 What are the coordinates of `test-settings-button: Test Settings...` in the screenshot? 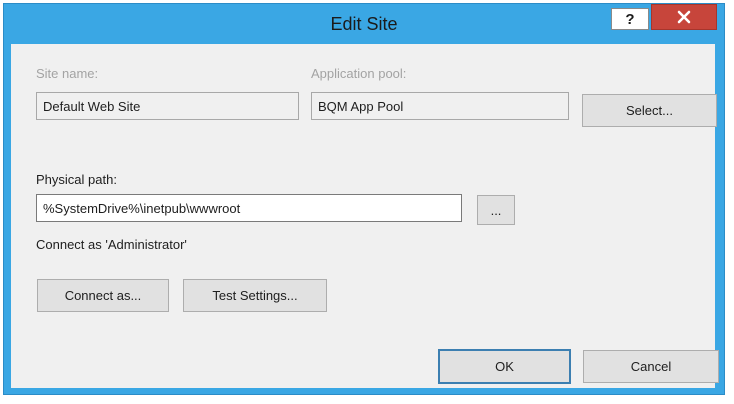 It's located at (255, 295).